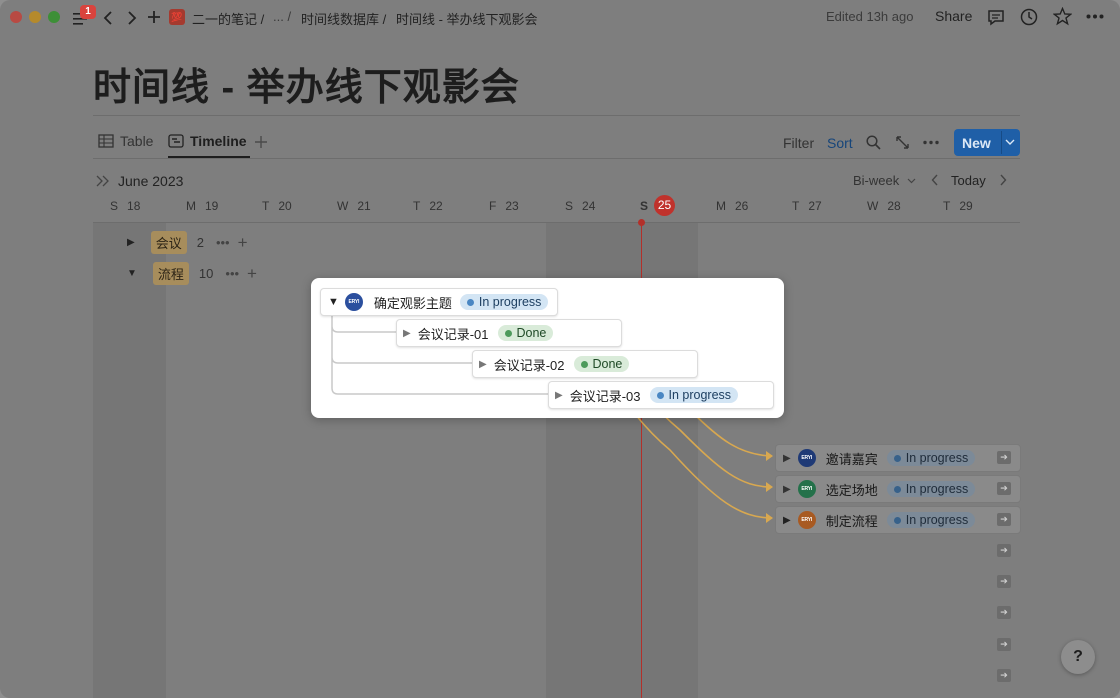 This screenshot has height=698, width=1120. I want to click on task-title: 确定观影主题, so click(412, 303).